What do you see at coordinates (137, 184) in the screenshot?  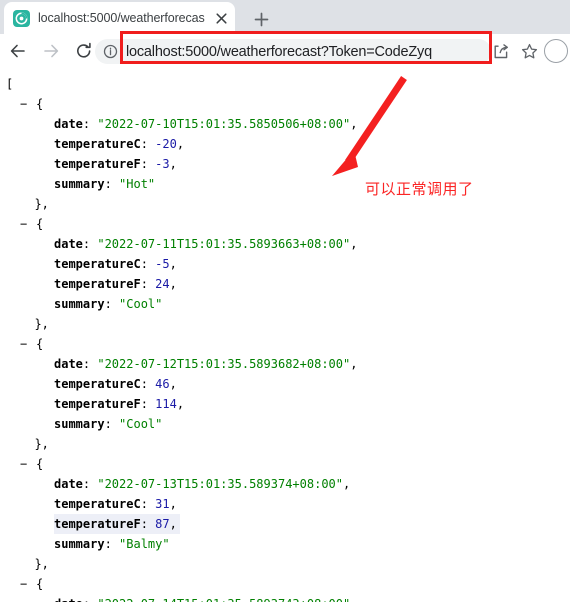 I see `json-value-summary: "Hot"` at bounding box center [137, 184].